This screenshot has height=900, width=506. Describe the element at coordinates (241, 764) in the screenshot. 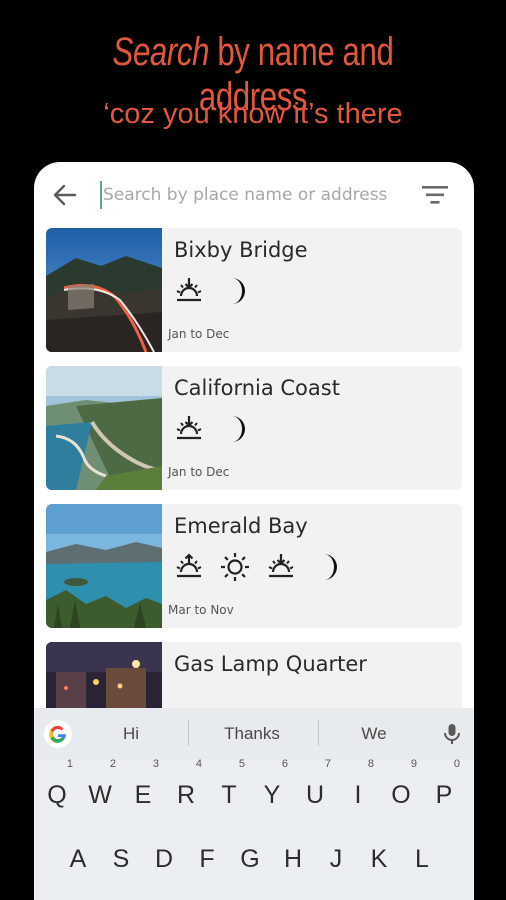

I see `key-t-hint: 5` at that location.